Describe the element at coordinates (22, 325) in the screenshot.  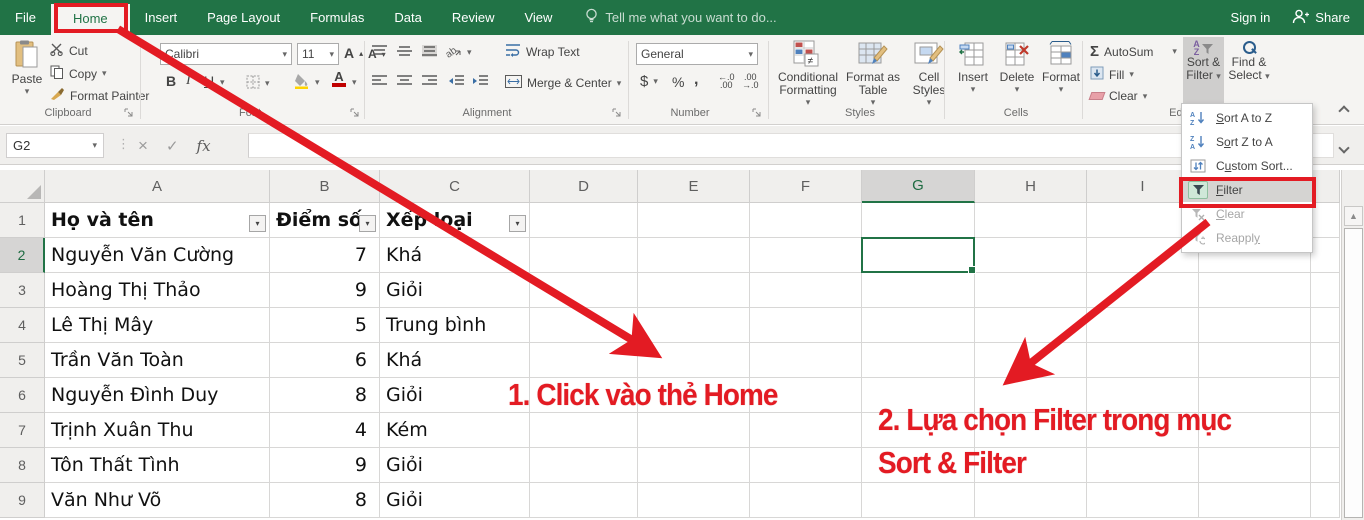
I see `row-header-4: 4` at that location.